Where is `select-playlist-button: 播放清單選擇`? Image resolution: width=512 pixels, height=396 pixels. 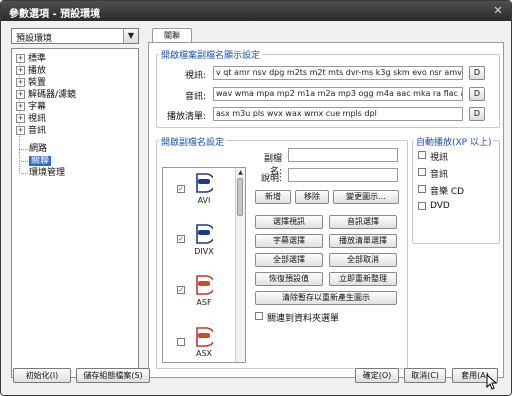 select-playlist-button: 播放清單選擇 is located at coordinates (363, 241).